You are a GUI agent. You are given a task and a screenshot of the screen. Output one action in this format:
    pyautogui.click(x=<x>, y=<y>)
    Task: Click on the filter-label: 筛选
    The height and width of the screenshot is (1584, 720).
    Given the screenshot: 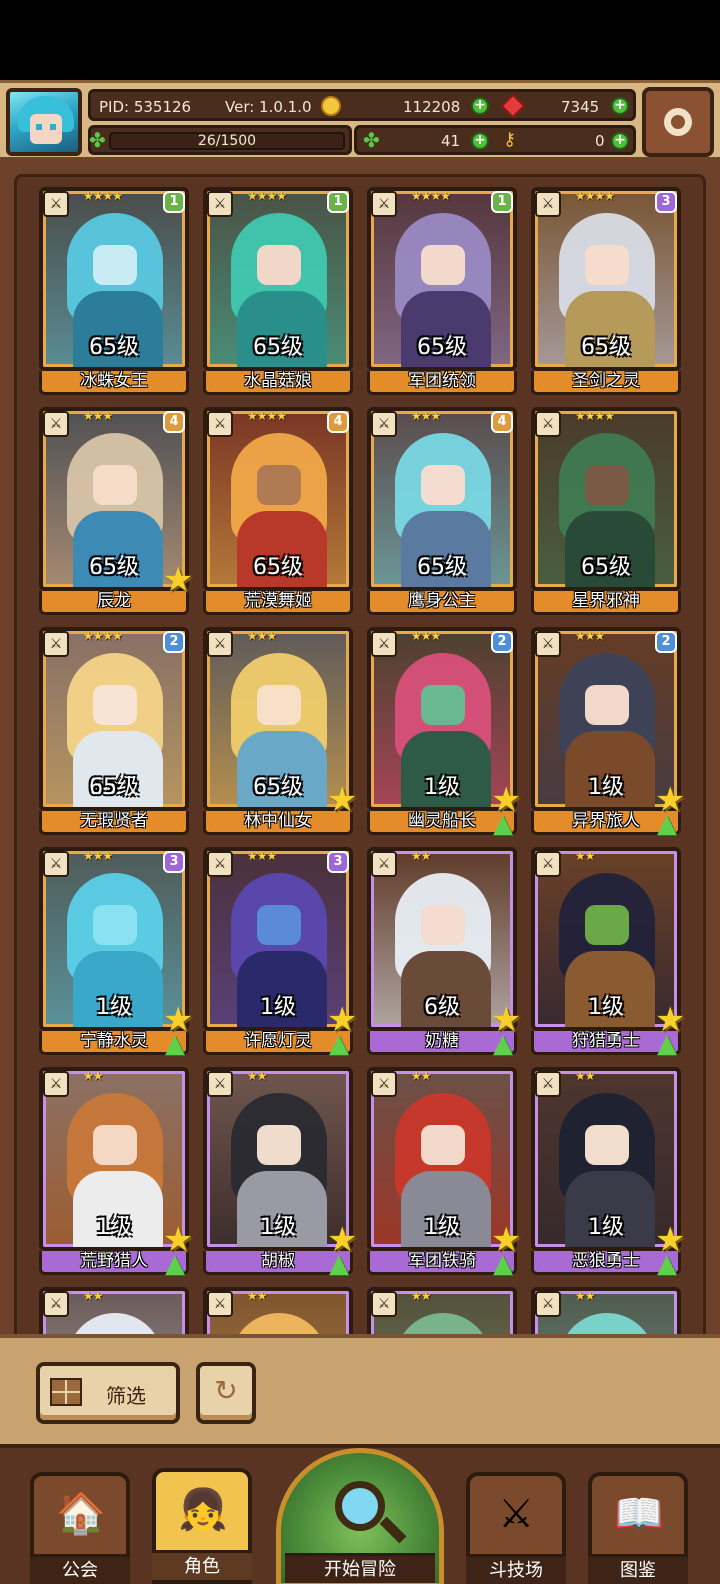 What is the action you would take?
    pyautogui.click(x=126, y=1396)
    